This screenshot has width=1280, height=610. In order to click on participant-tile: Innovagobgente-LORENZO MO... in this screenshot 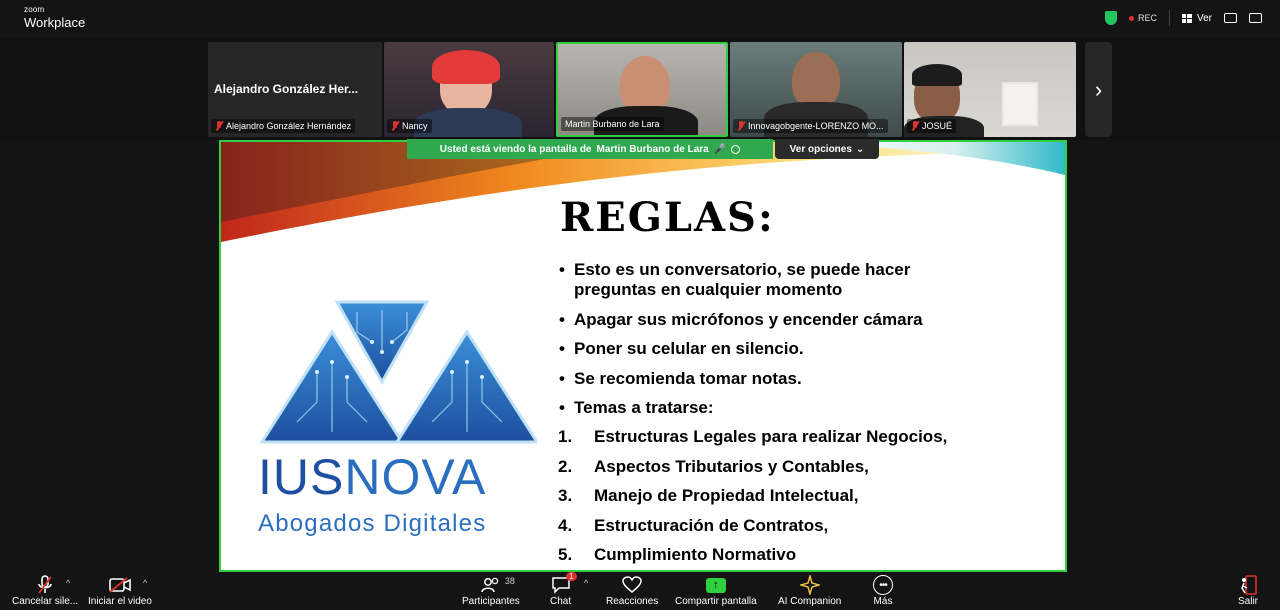, I will do `click(816, 89)`.